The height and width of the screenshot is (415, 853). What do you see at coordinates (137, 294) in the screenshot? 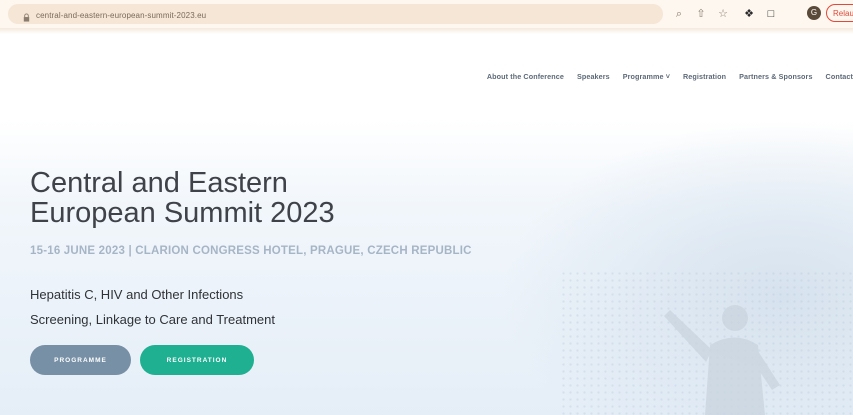
I see `subtitle-topic: Hepatitis C, HIV and Other Infections` at bounding box center [137, 294].